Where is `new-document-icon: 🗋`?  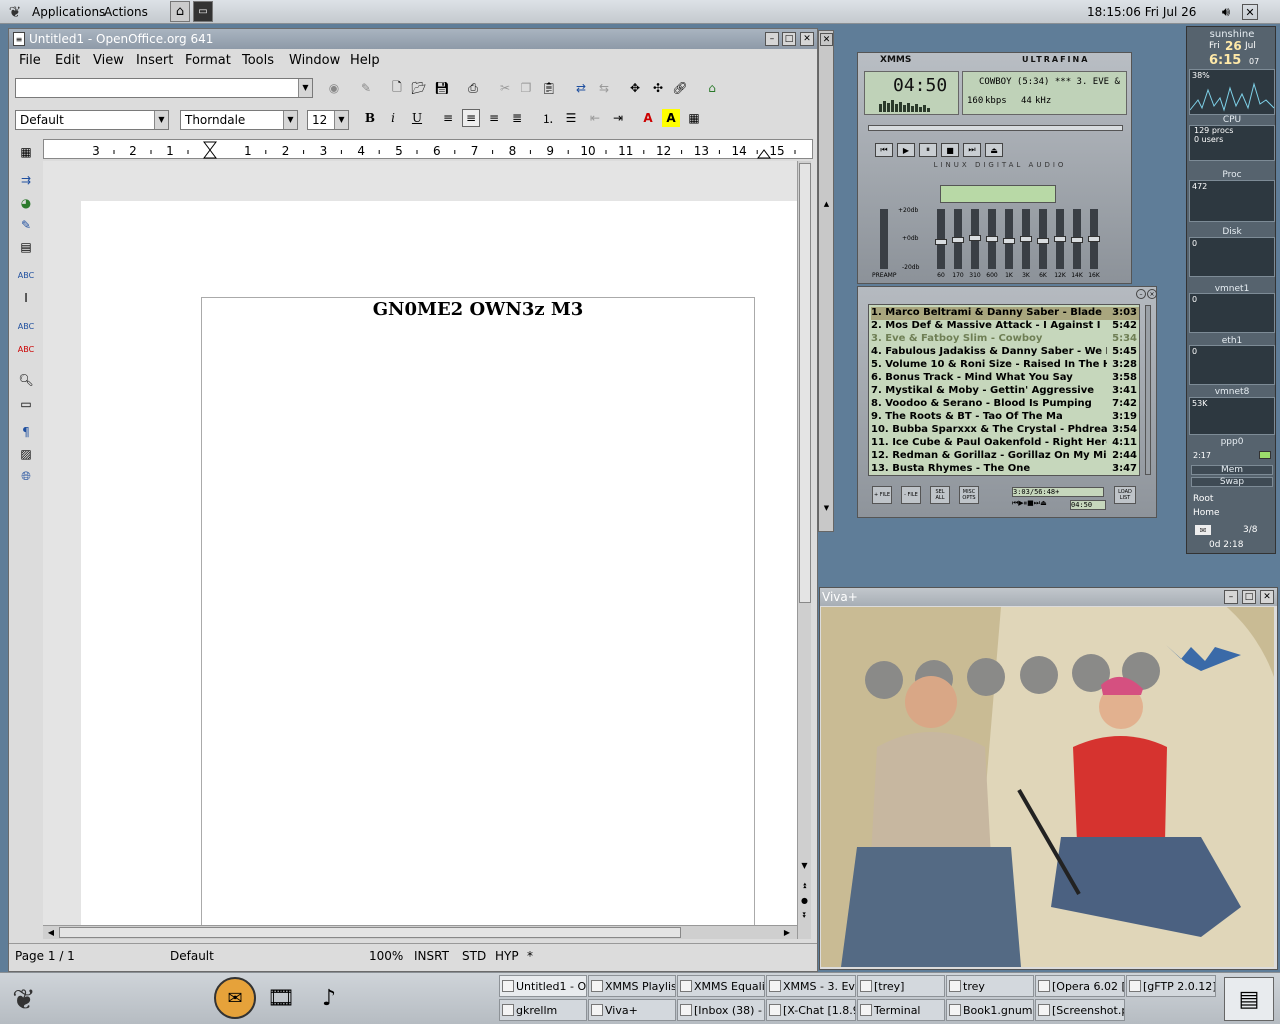
new-document-icon: 🗋 is located at coordinates (397, 88).